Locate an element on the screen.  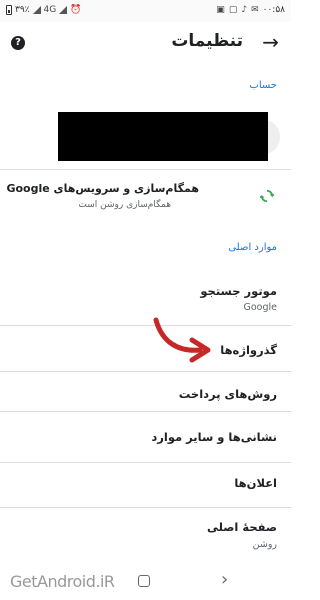
notification-icon: ▢ is located at coordinates (233, 10).